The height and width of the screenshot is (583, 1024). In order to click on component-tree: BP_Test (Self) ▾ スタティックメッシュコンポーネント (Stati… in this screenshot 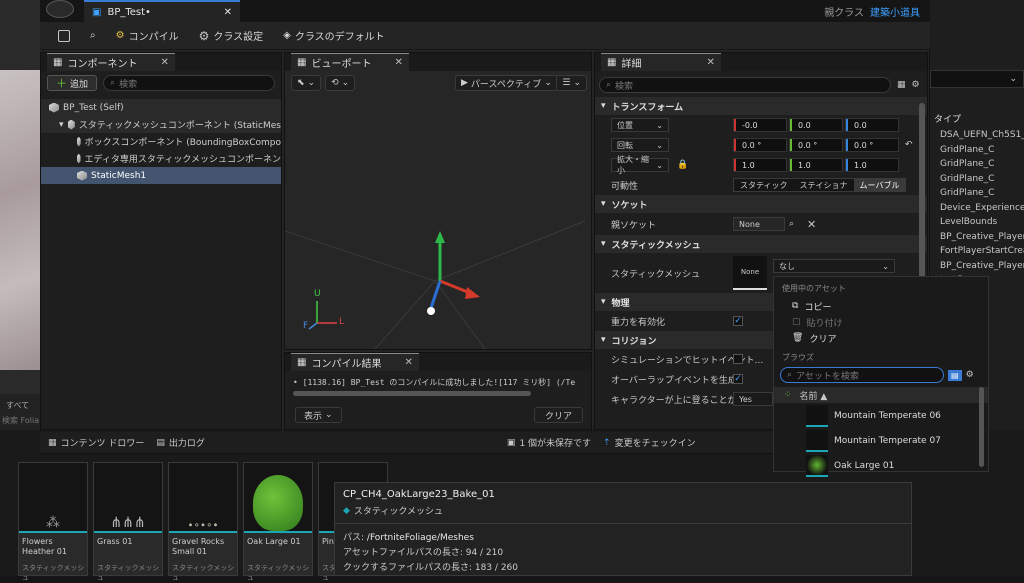, I will do `click(161, 141)`.